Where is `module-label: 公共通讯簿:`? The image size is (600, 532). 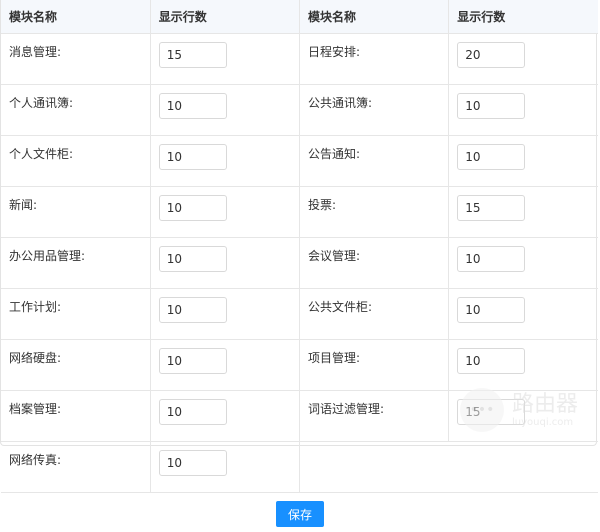 module-label: 公共通讯簿: is located at coordinates (374, 110).